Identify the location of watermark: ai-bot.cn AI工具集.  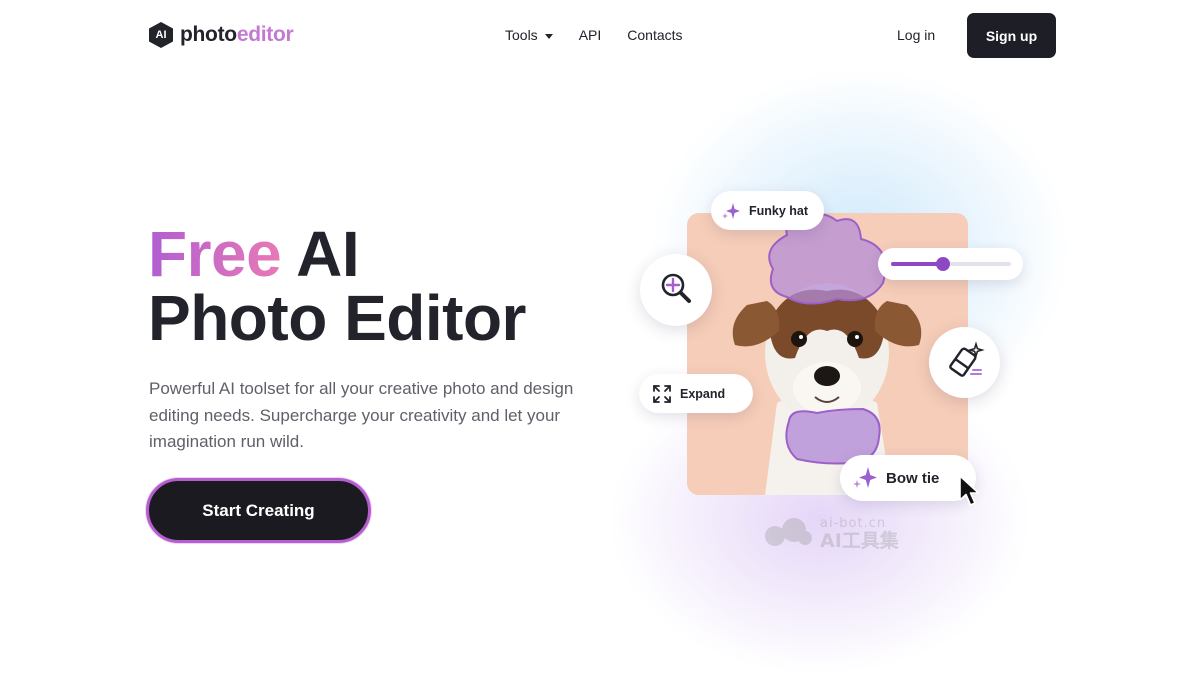
(829, 533).